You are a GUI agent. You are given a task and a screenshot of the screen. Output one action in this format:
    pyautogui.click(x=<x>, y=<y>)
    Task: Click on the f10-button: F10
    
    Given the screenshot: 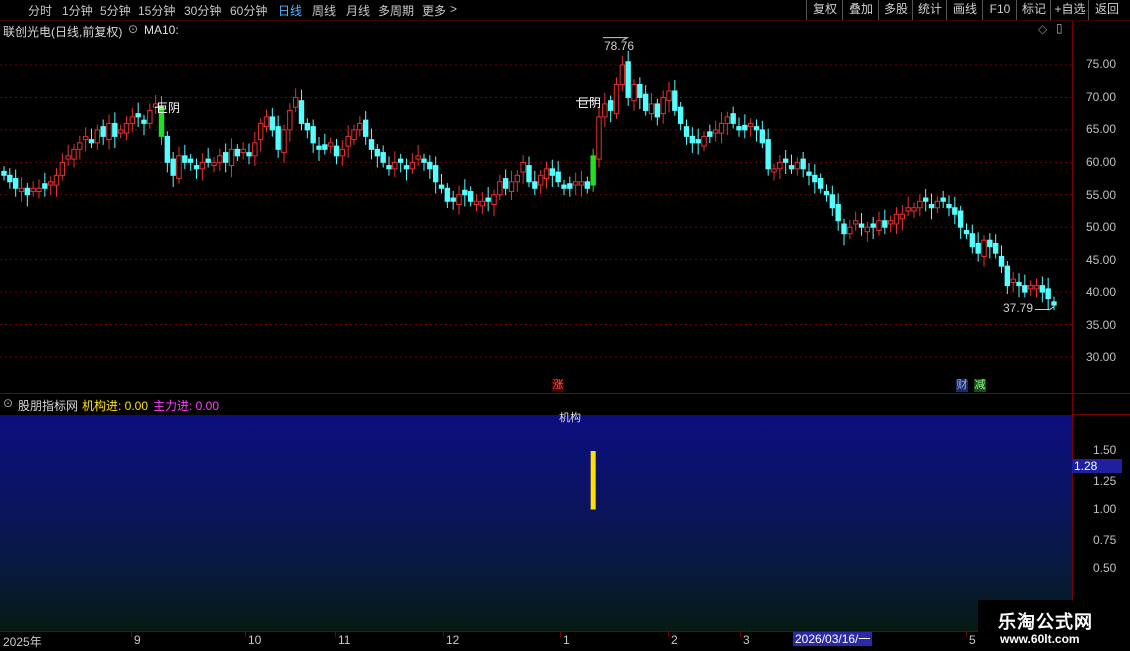 What is the action you would take?
    pyautogui.click(x=999, y=10)
    